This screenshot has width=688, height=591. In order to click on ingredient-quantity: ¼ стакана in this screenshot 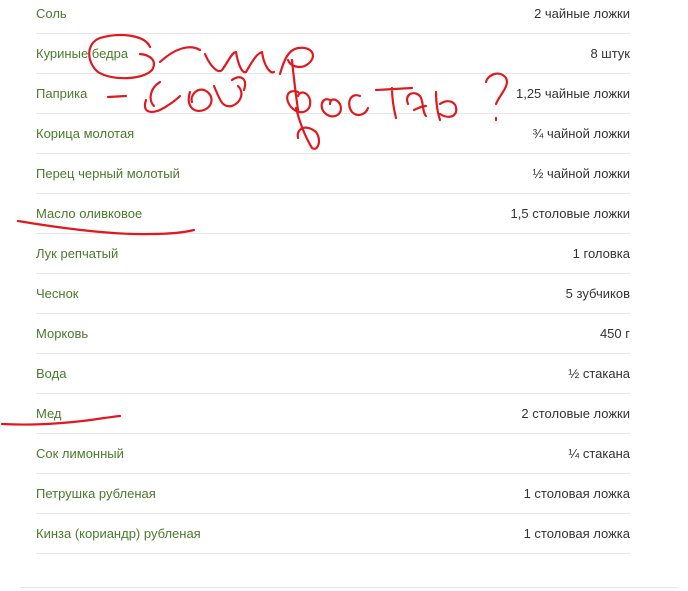, I will do `click(599, 453)`.